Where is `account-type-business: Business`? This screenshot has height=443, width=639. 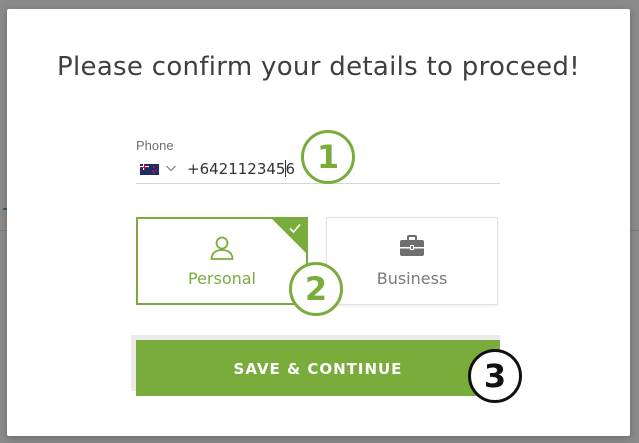 account-type-business: Business is located at coordinates (412, 261).